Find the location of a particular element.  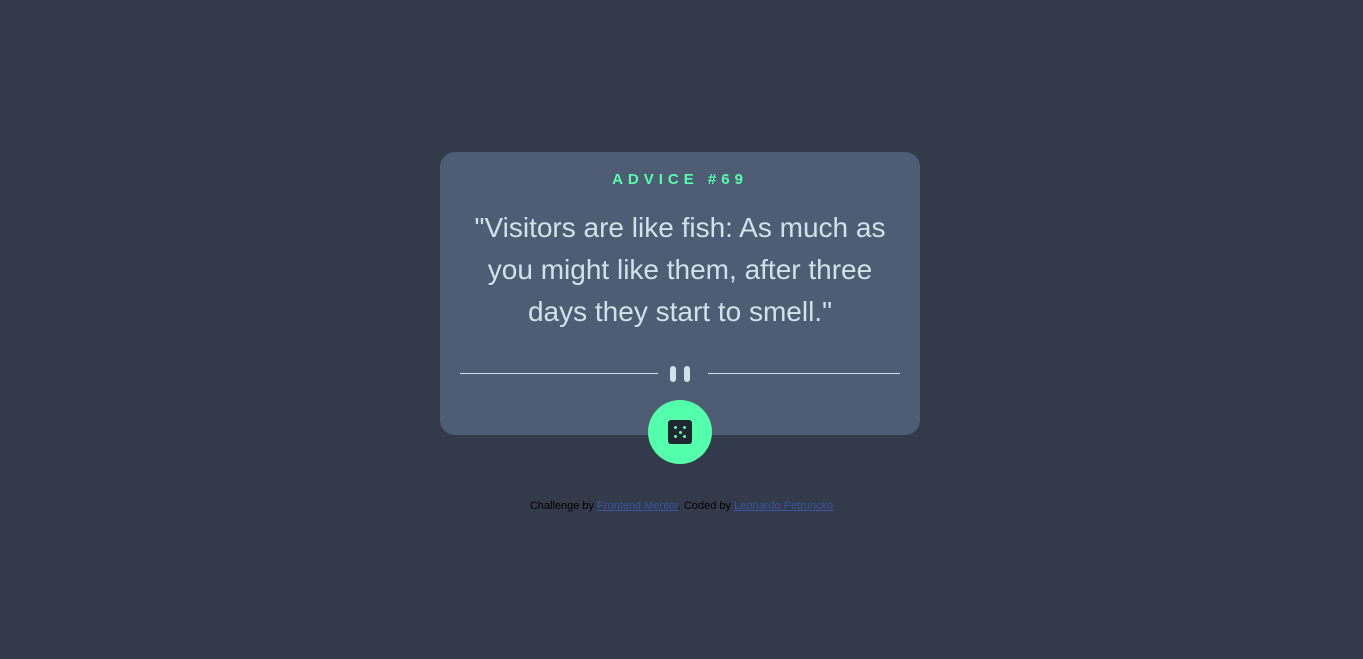

pause-icon is located at coordinates (680, 374).